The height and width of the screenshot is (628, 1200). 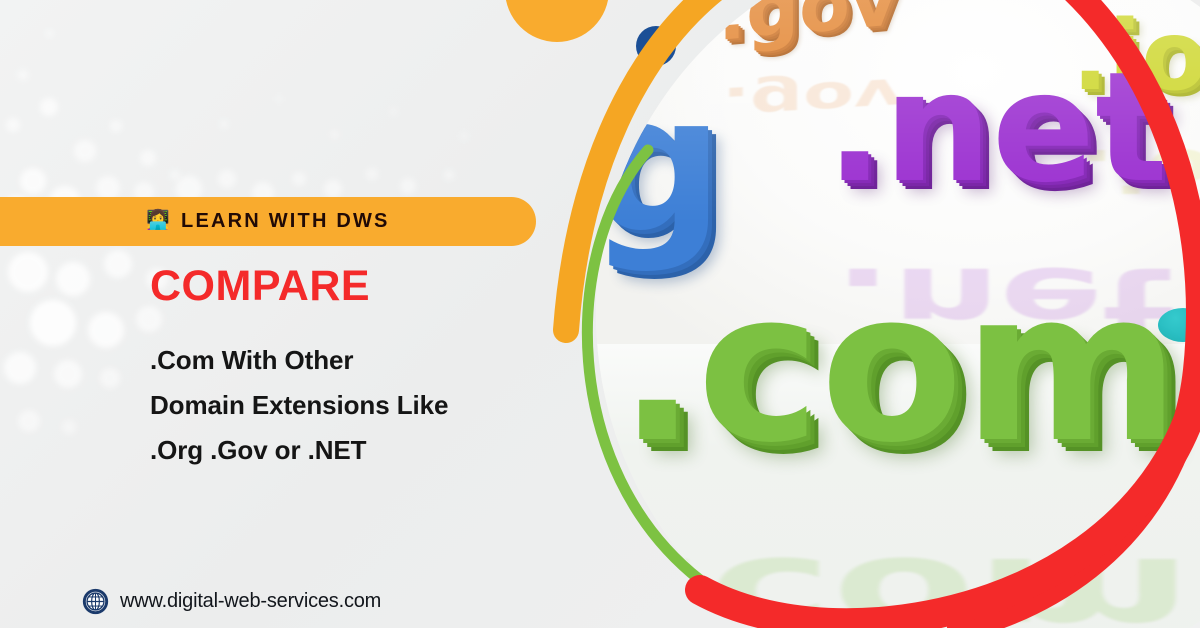 I want to click on subtitle-line-2: Domain Extensions Like, so click(x=299, y=405).